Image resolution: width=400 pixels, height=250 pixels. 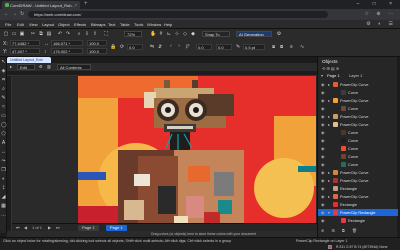 I want to click on paste-icon: ▤, so click(x=49, y=34).